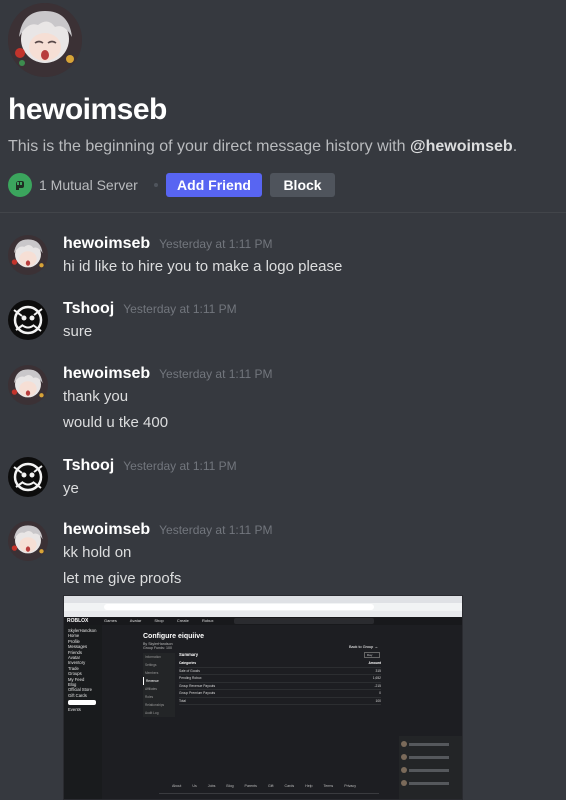 This screenshot has width=566, height=800. Describe the element at coordinates (269, 793) in the screenshot. I see `footer-divider` at that location.